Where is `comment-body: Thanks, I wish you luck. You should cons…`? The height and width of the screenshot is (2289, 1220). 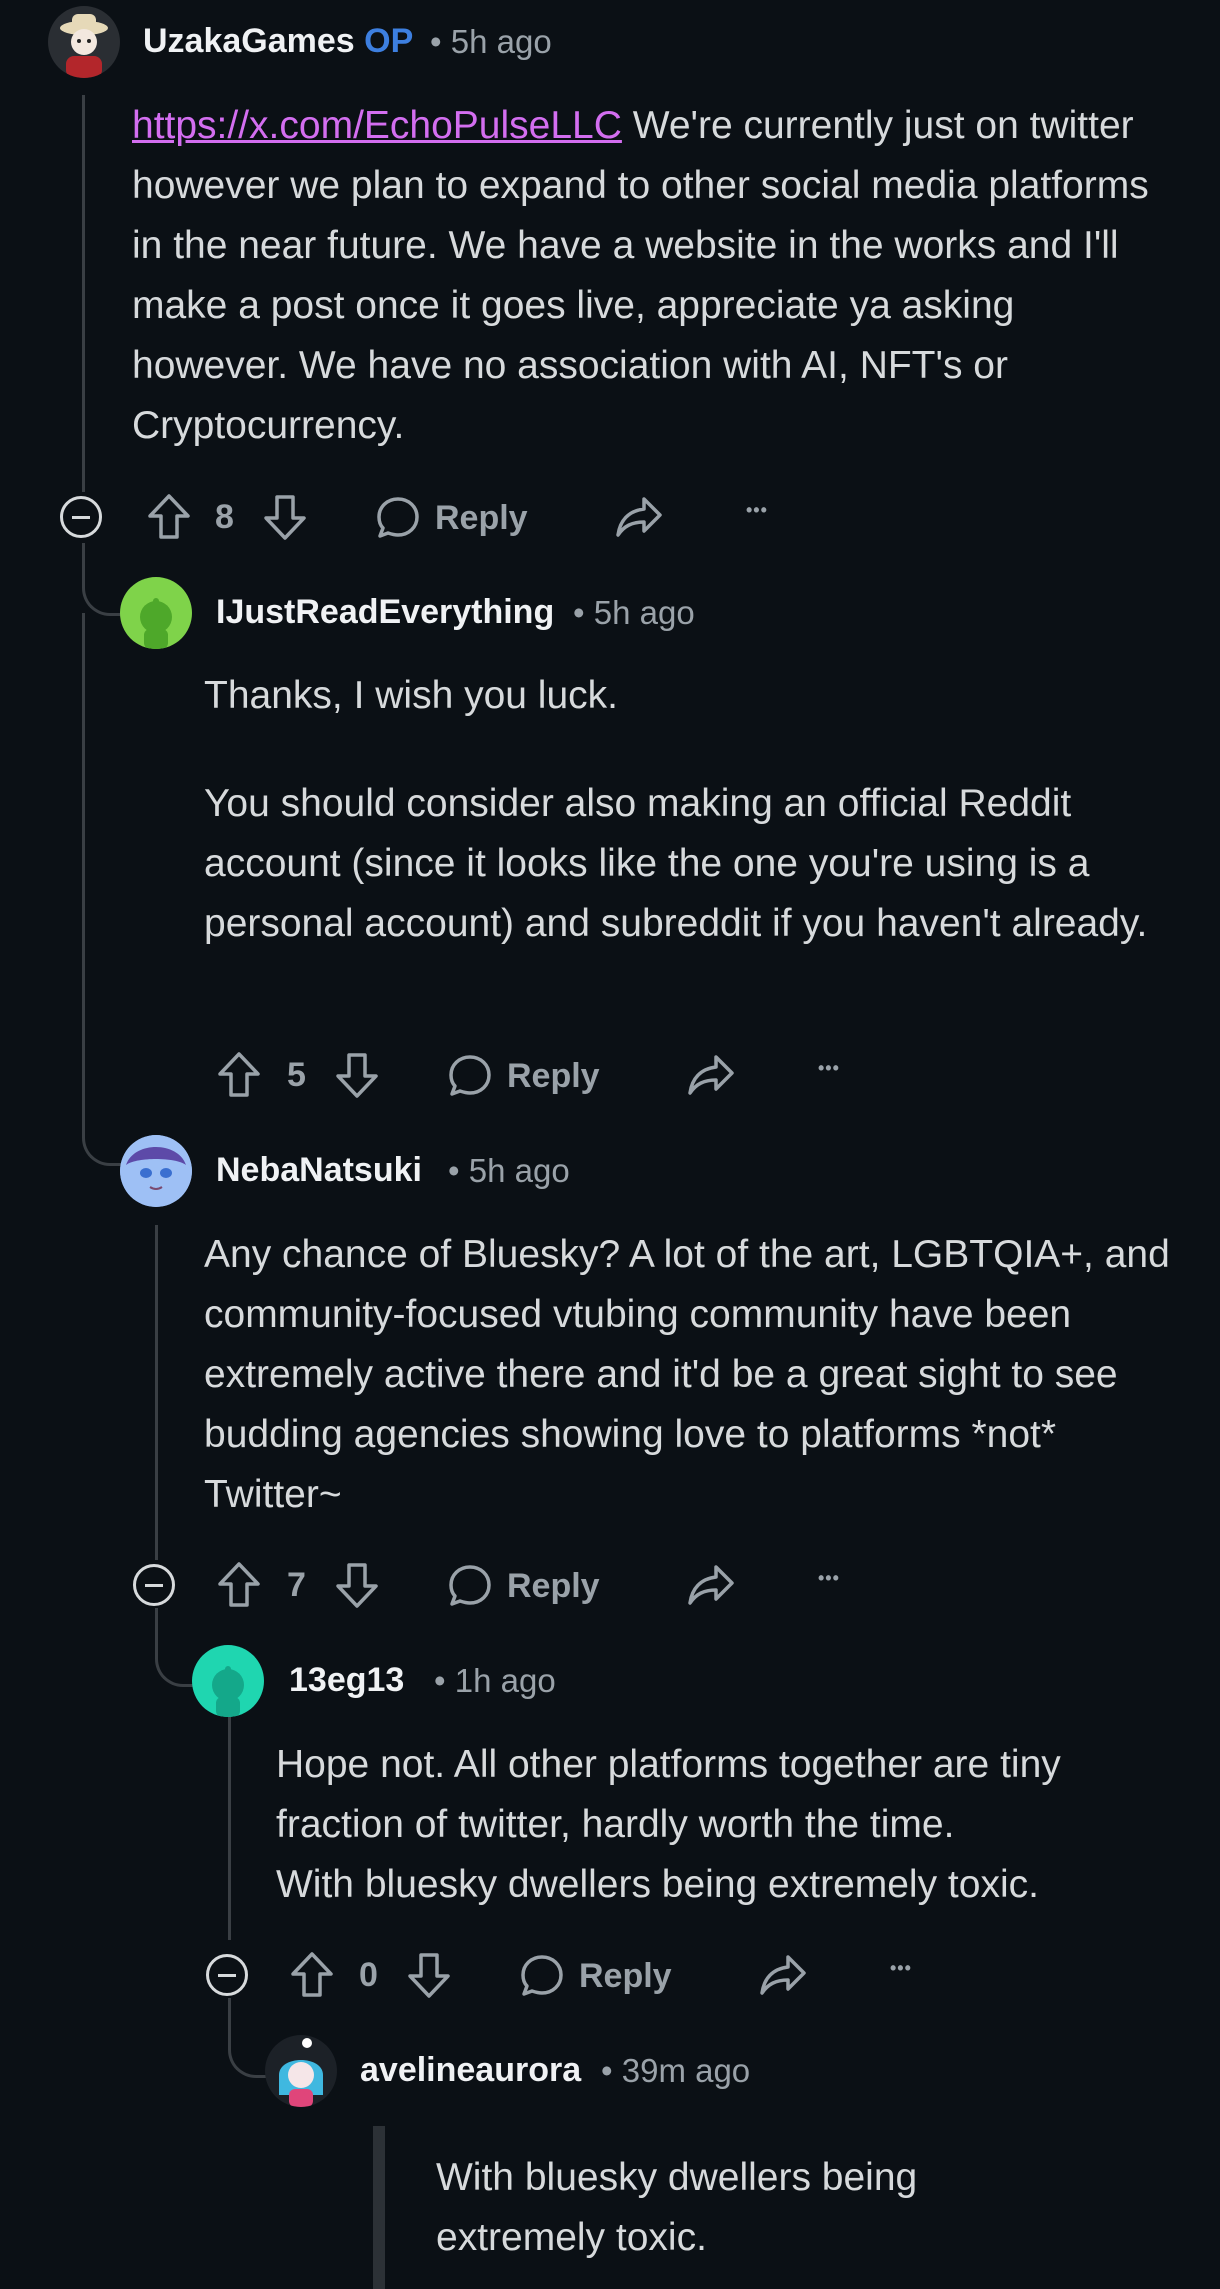
comment-body: Thanks, I wish you luck. You should cons… is located at coordinates (689, 810).